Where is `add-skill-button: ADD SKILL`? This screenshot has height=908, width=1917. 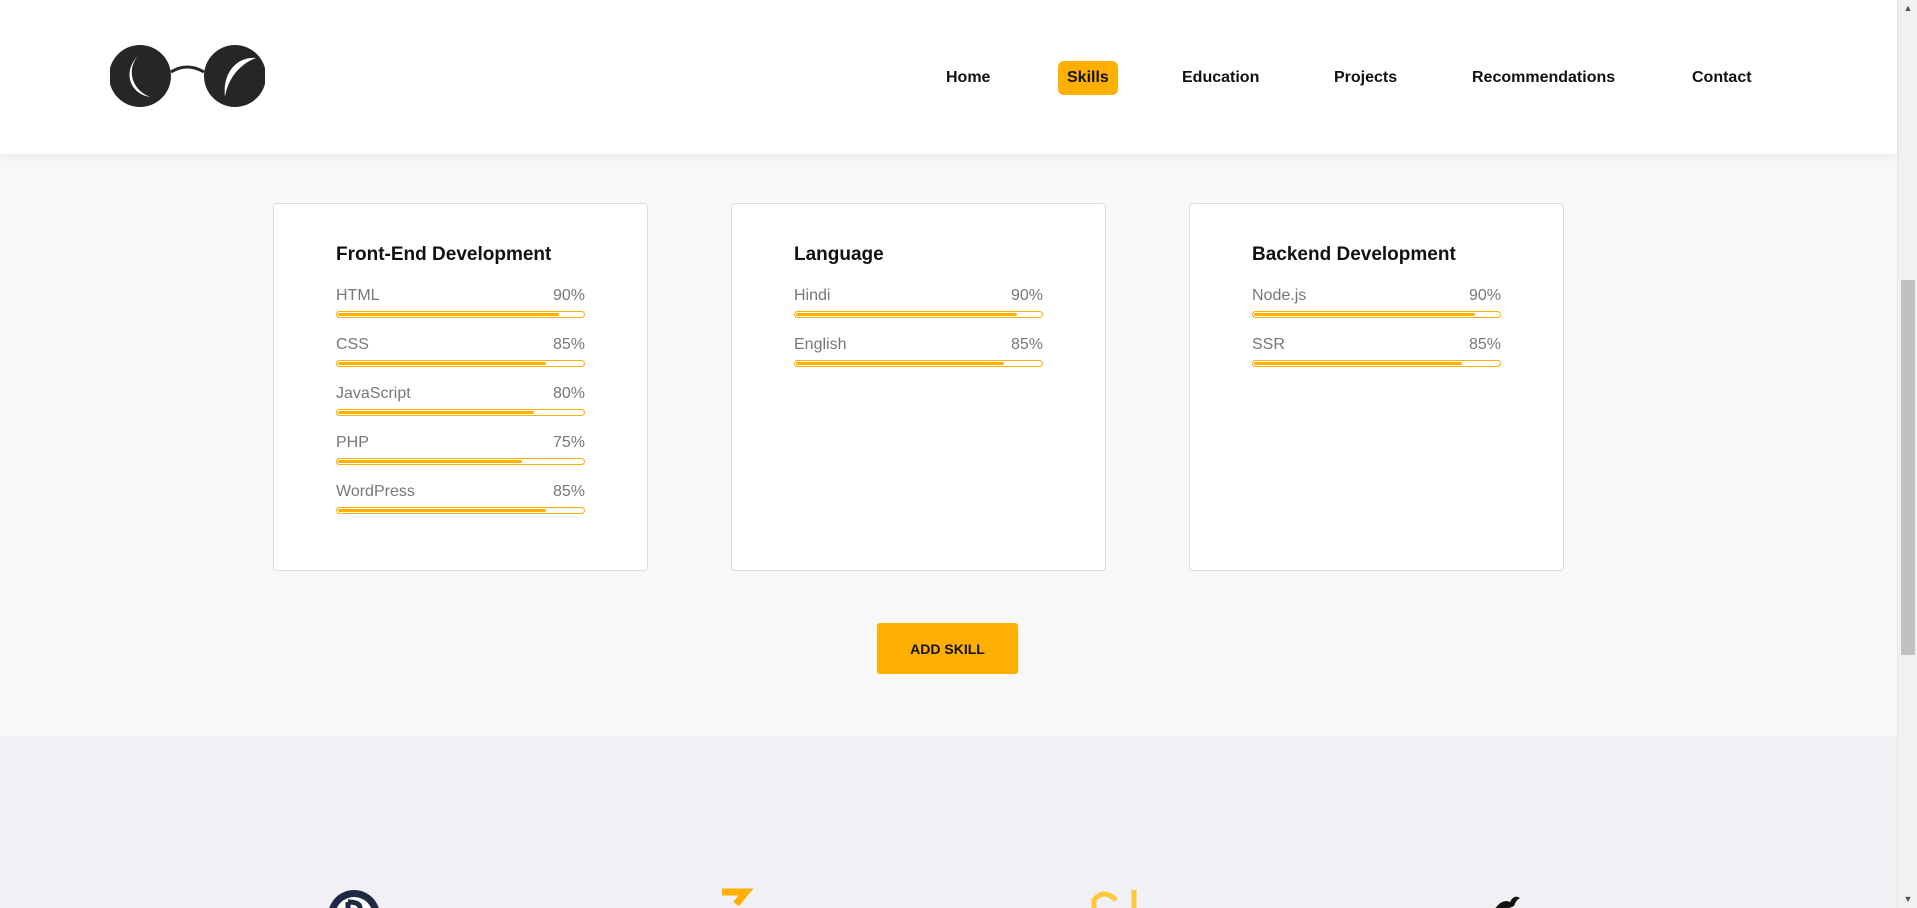
add-skill-button: ADD SKILL is located at coordinates (947, 648).